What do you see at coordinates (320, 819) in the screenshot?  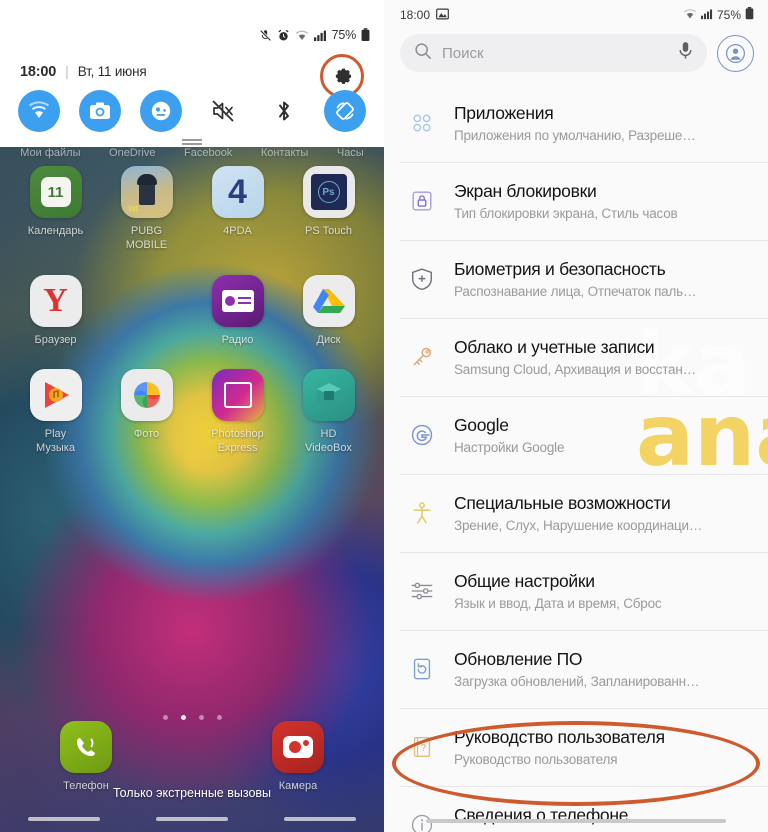 I see `nav-back-button` at bounding box center [320, 819].